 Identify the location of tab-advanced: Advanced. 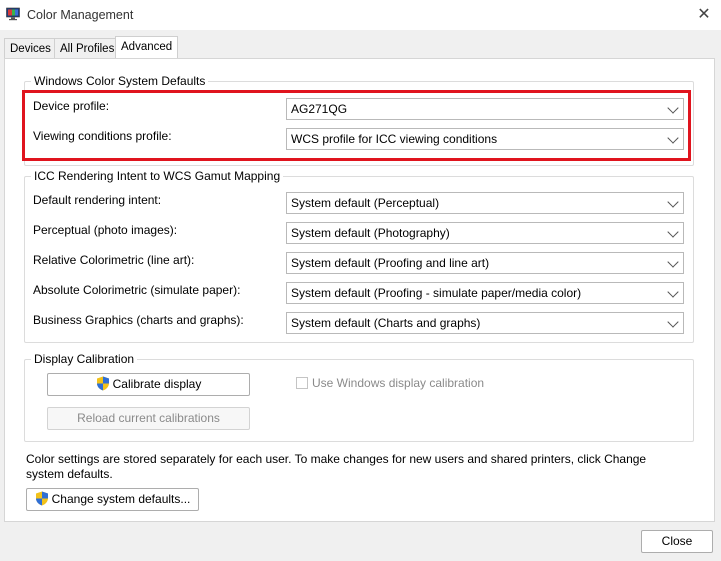
(147, 47).